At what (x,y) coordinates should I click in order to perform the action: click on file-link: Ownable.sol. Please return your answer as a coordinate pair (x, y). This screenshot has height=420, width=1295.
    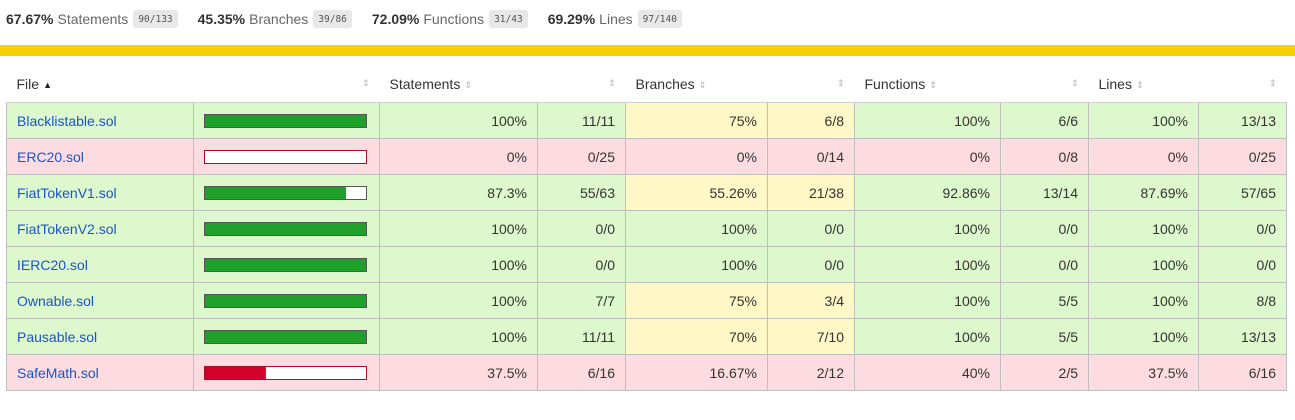
    Looking at the image, I should click on (55, 301).